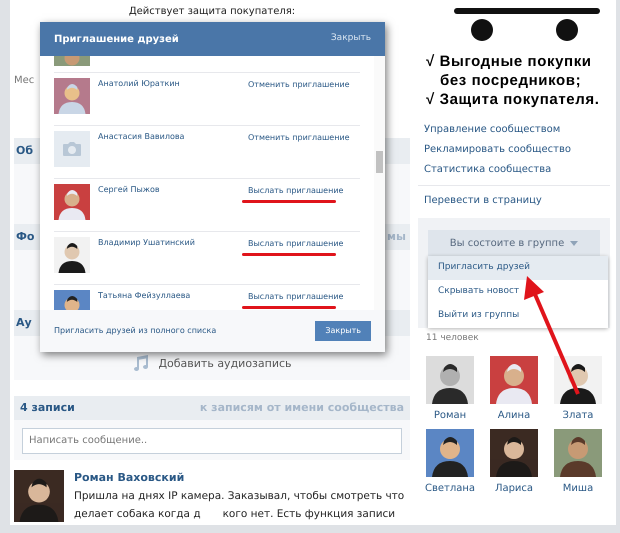 This screenshot has width=620, height=533. Describe the element at coordinates (212, 12) in the screenshot. I see `notice-text: Действует защита покупателя:` at that location.